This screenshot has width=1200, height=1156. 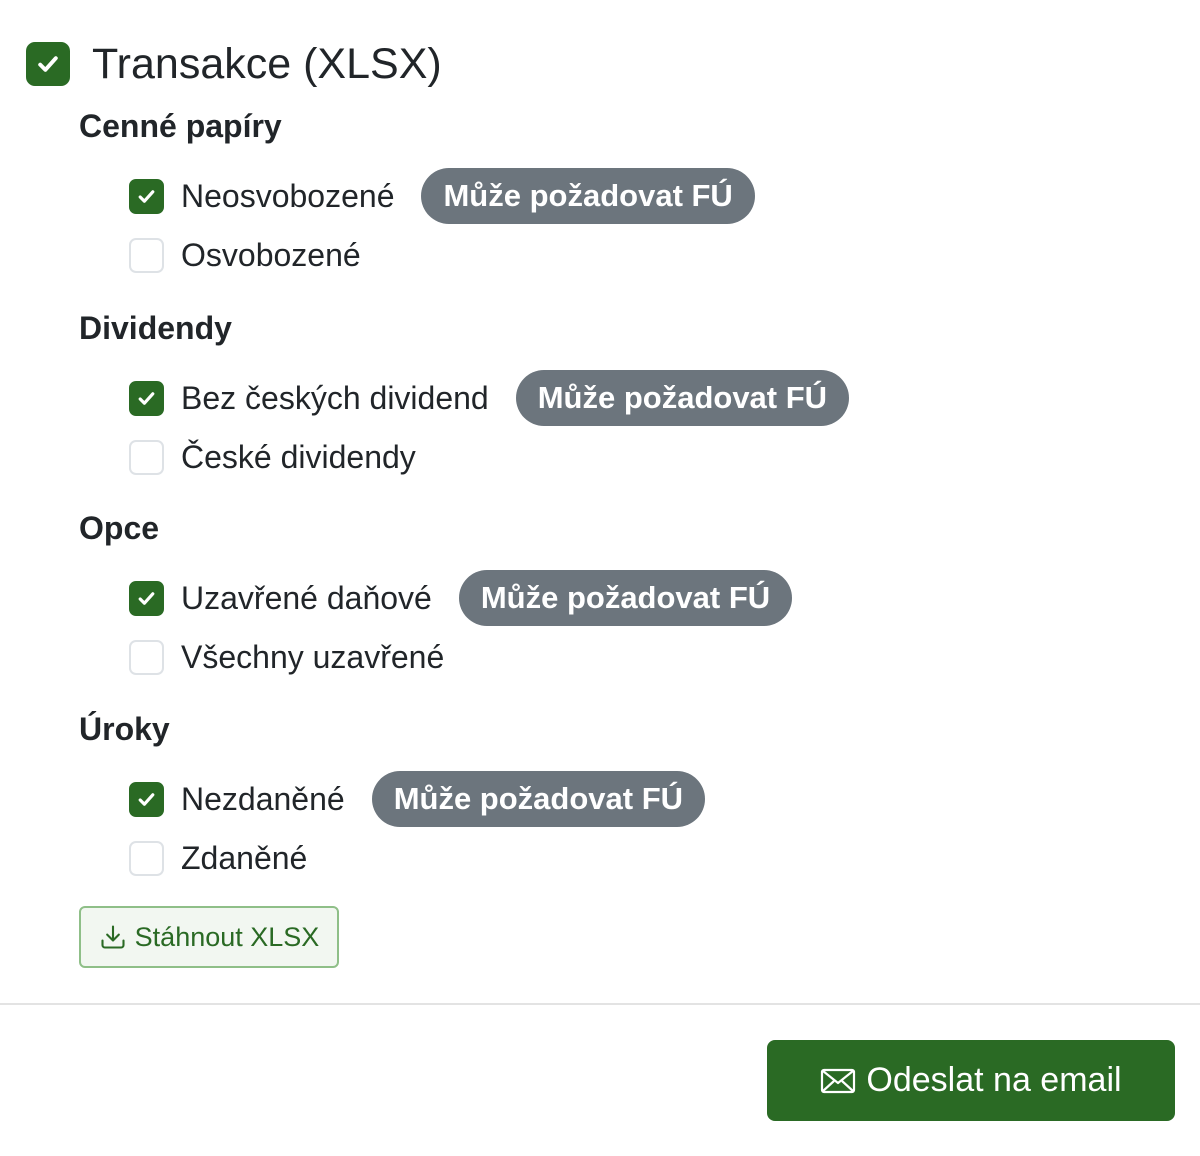 I want to click on option-interest-taxed: Zdaněné, so click(x=218, y=858).